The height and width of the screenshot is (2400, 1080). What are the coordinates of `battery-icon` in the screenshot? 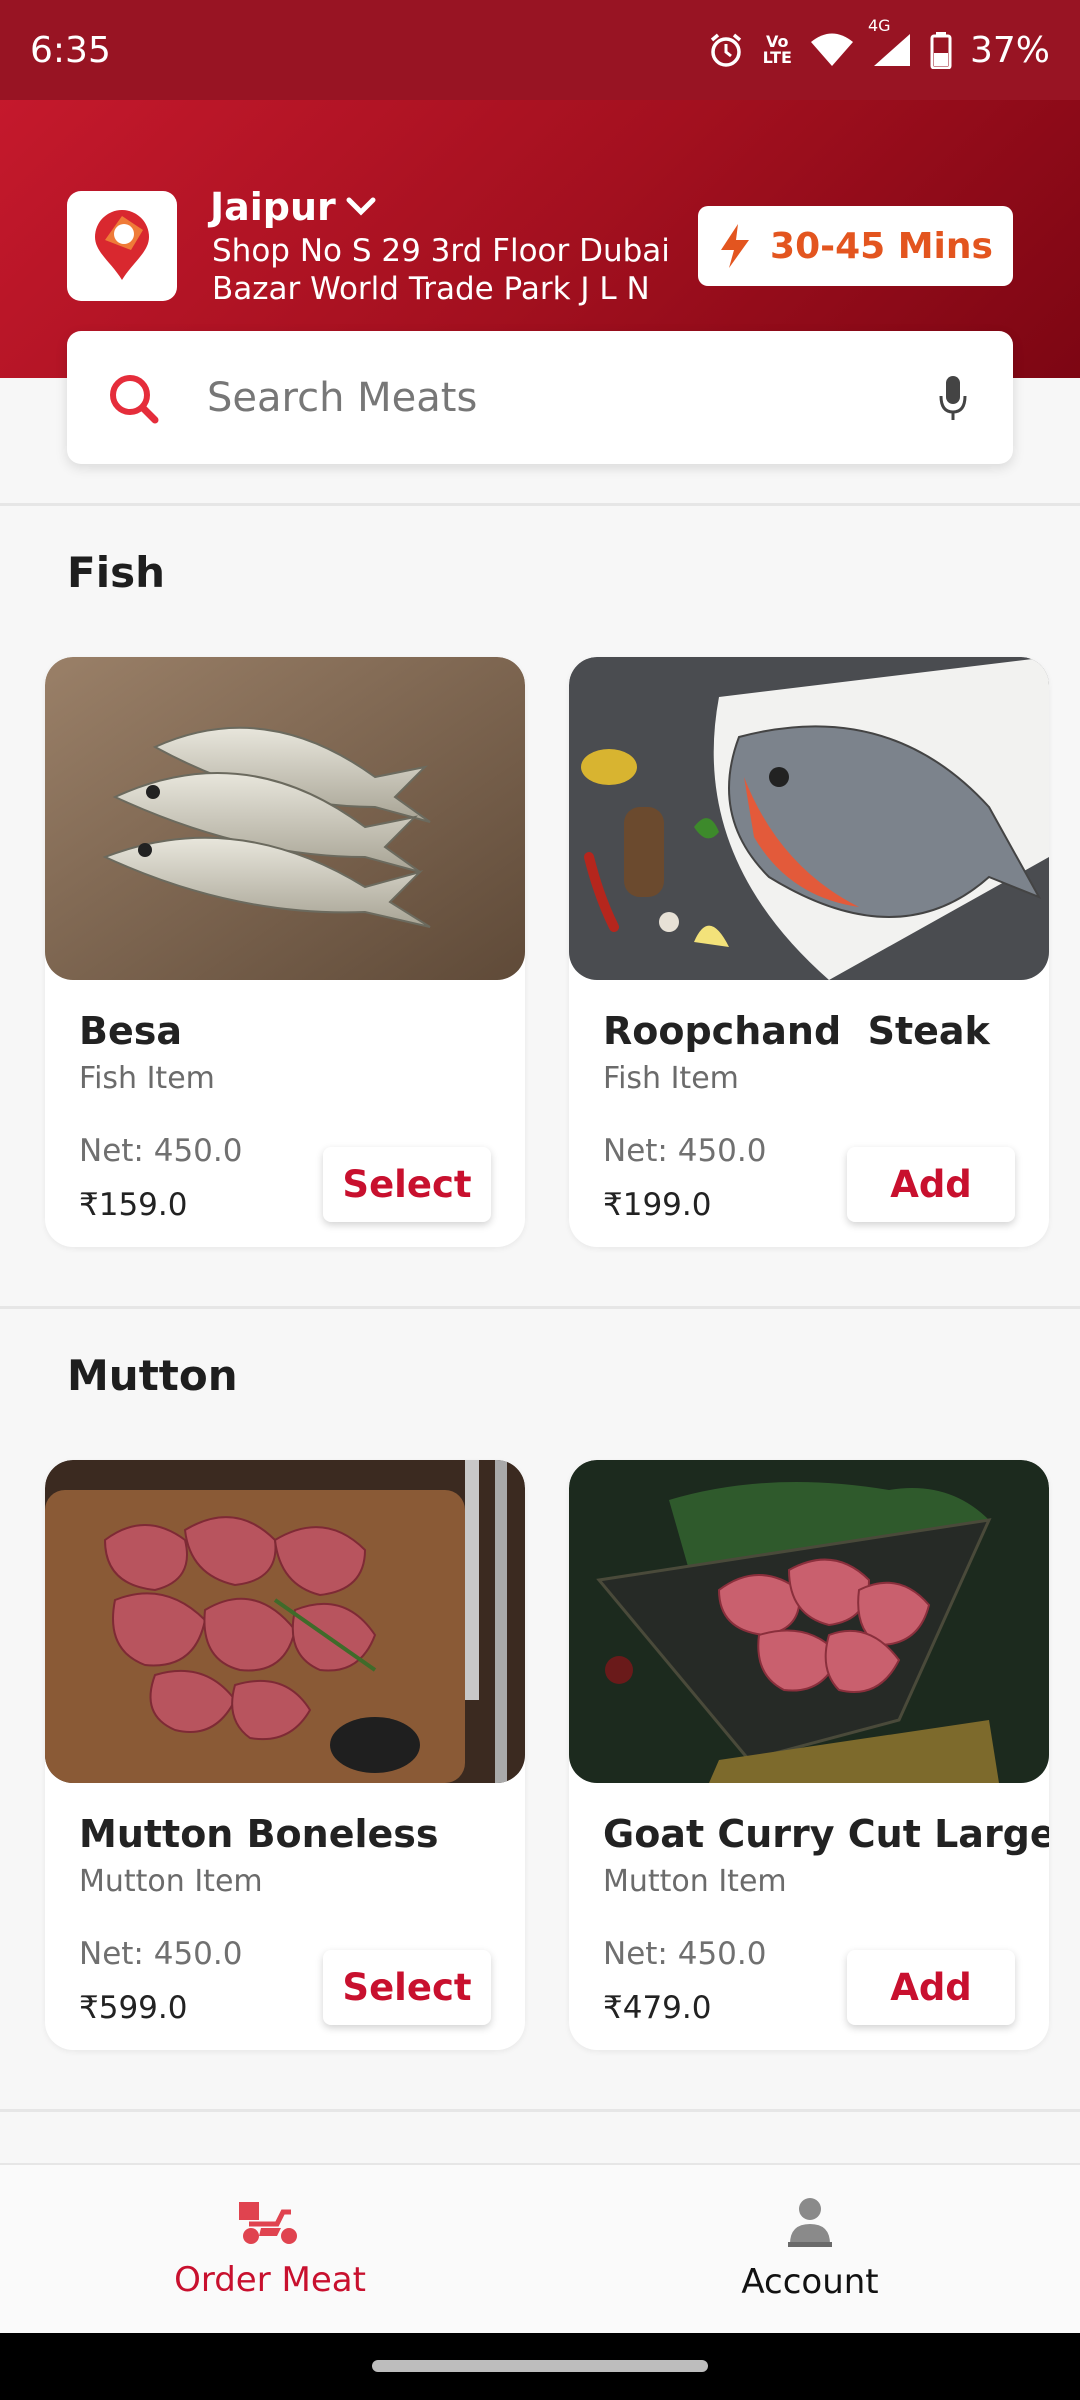 It's located at (941, 50).